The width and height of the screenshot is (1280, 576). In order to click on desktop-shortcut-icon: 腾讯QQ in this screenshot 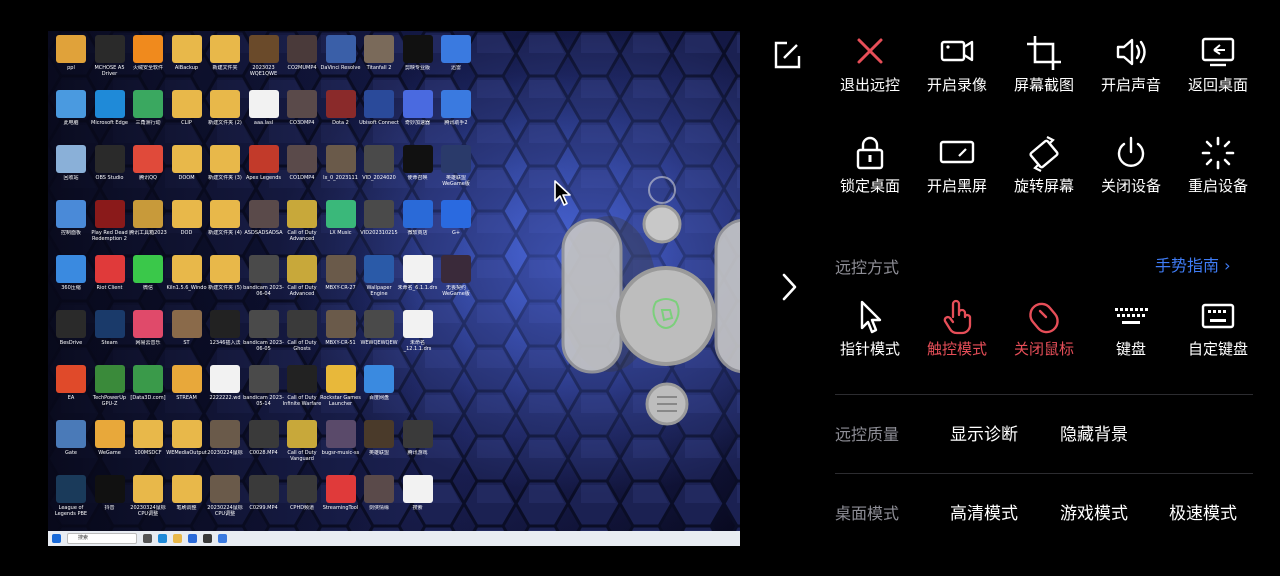, I will do `click(148, 170)`.